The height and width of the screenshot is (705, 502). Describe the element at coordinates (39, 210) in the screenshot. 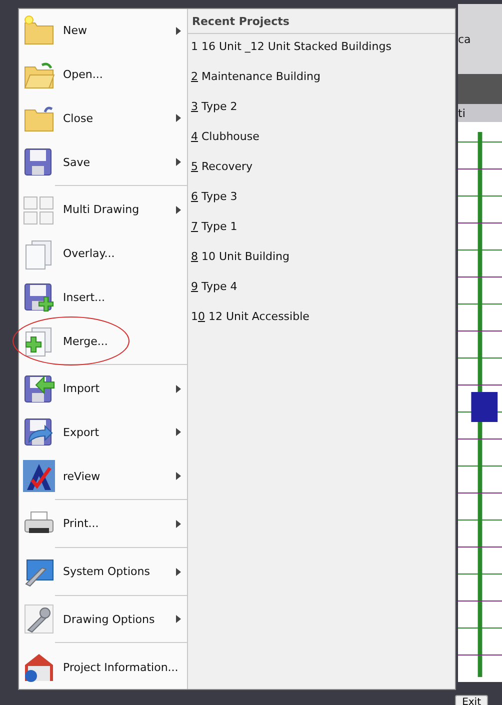

I see `grid-icon` at that location.